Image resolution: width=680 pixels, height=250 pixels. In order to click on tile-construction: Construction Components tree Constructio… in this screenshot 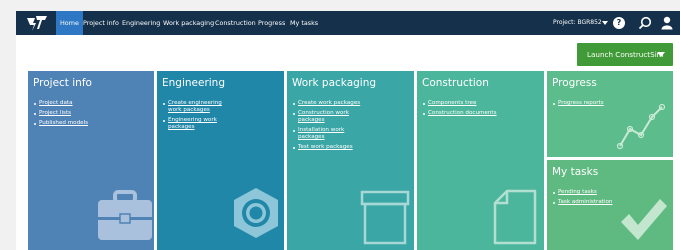, I will do `click(480, 160)`.